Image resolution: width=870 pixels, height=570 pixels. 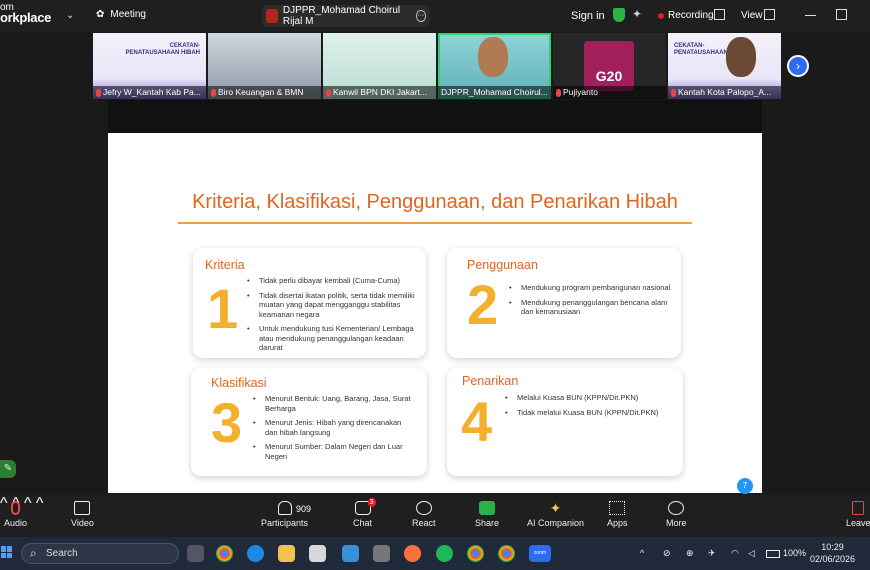 What do you see at coordinates (261, 92) in the screenshot?
I see `participant-name-text: Biro Keuangan & BMN` at bounding box center [261, 92].